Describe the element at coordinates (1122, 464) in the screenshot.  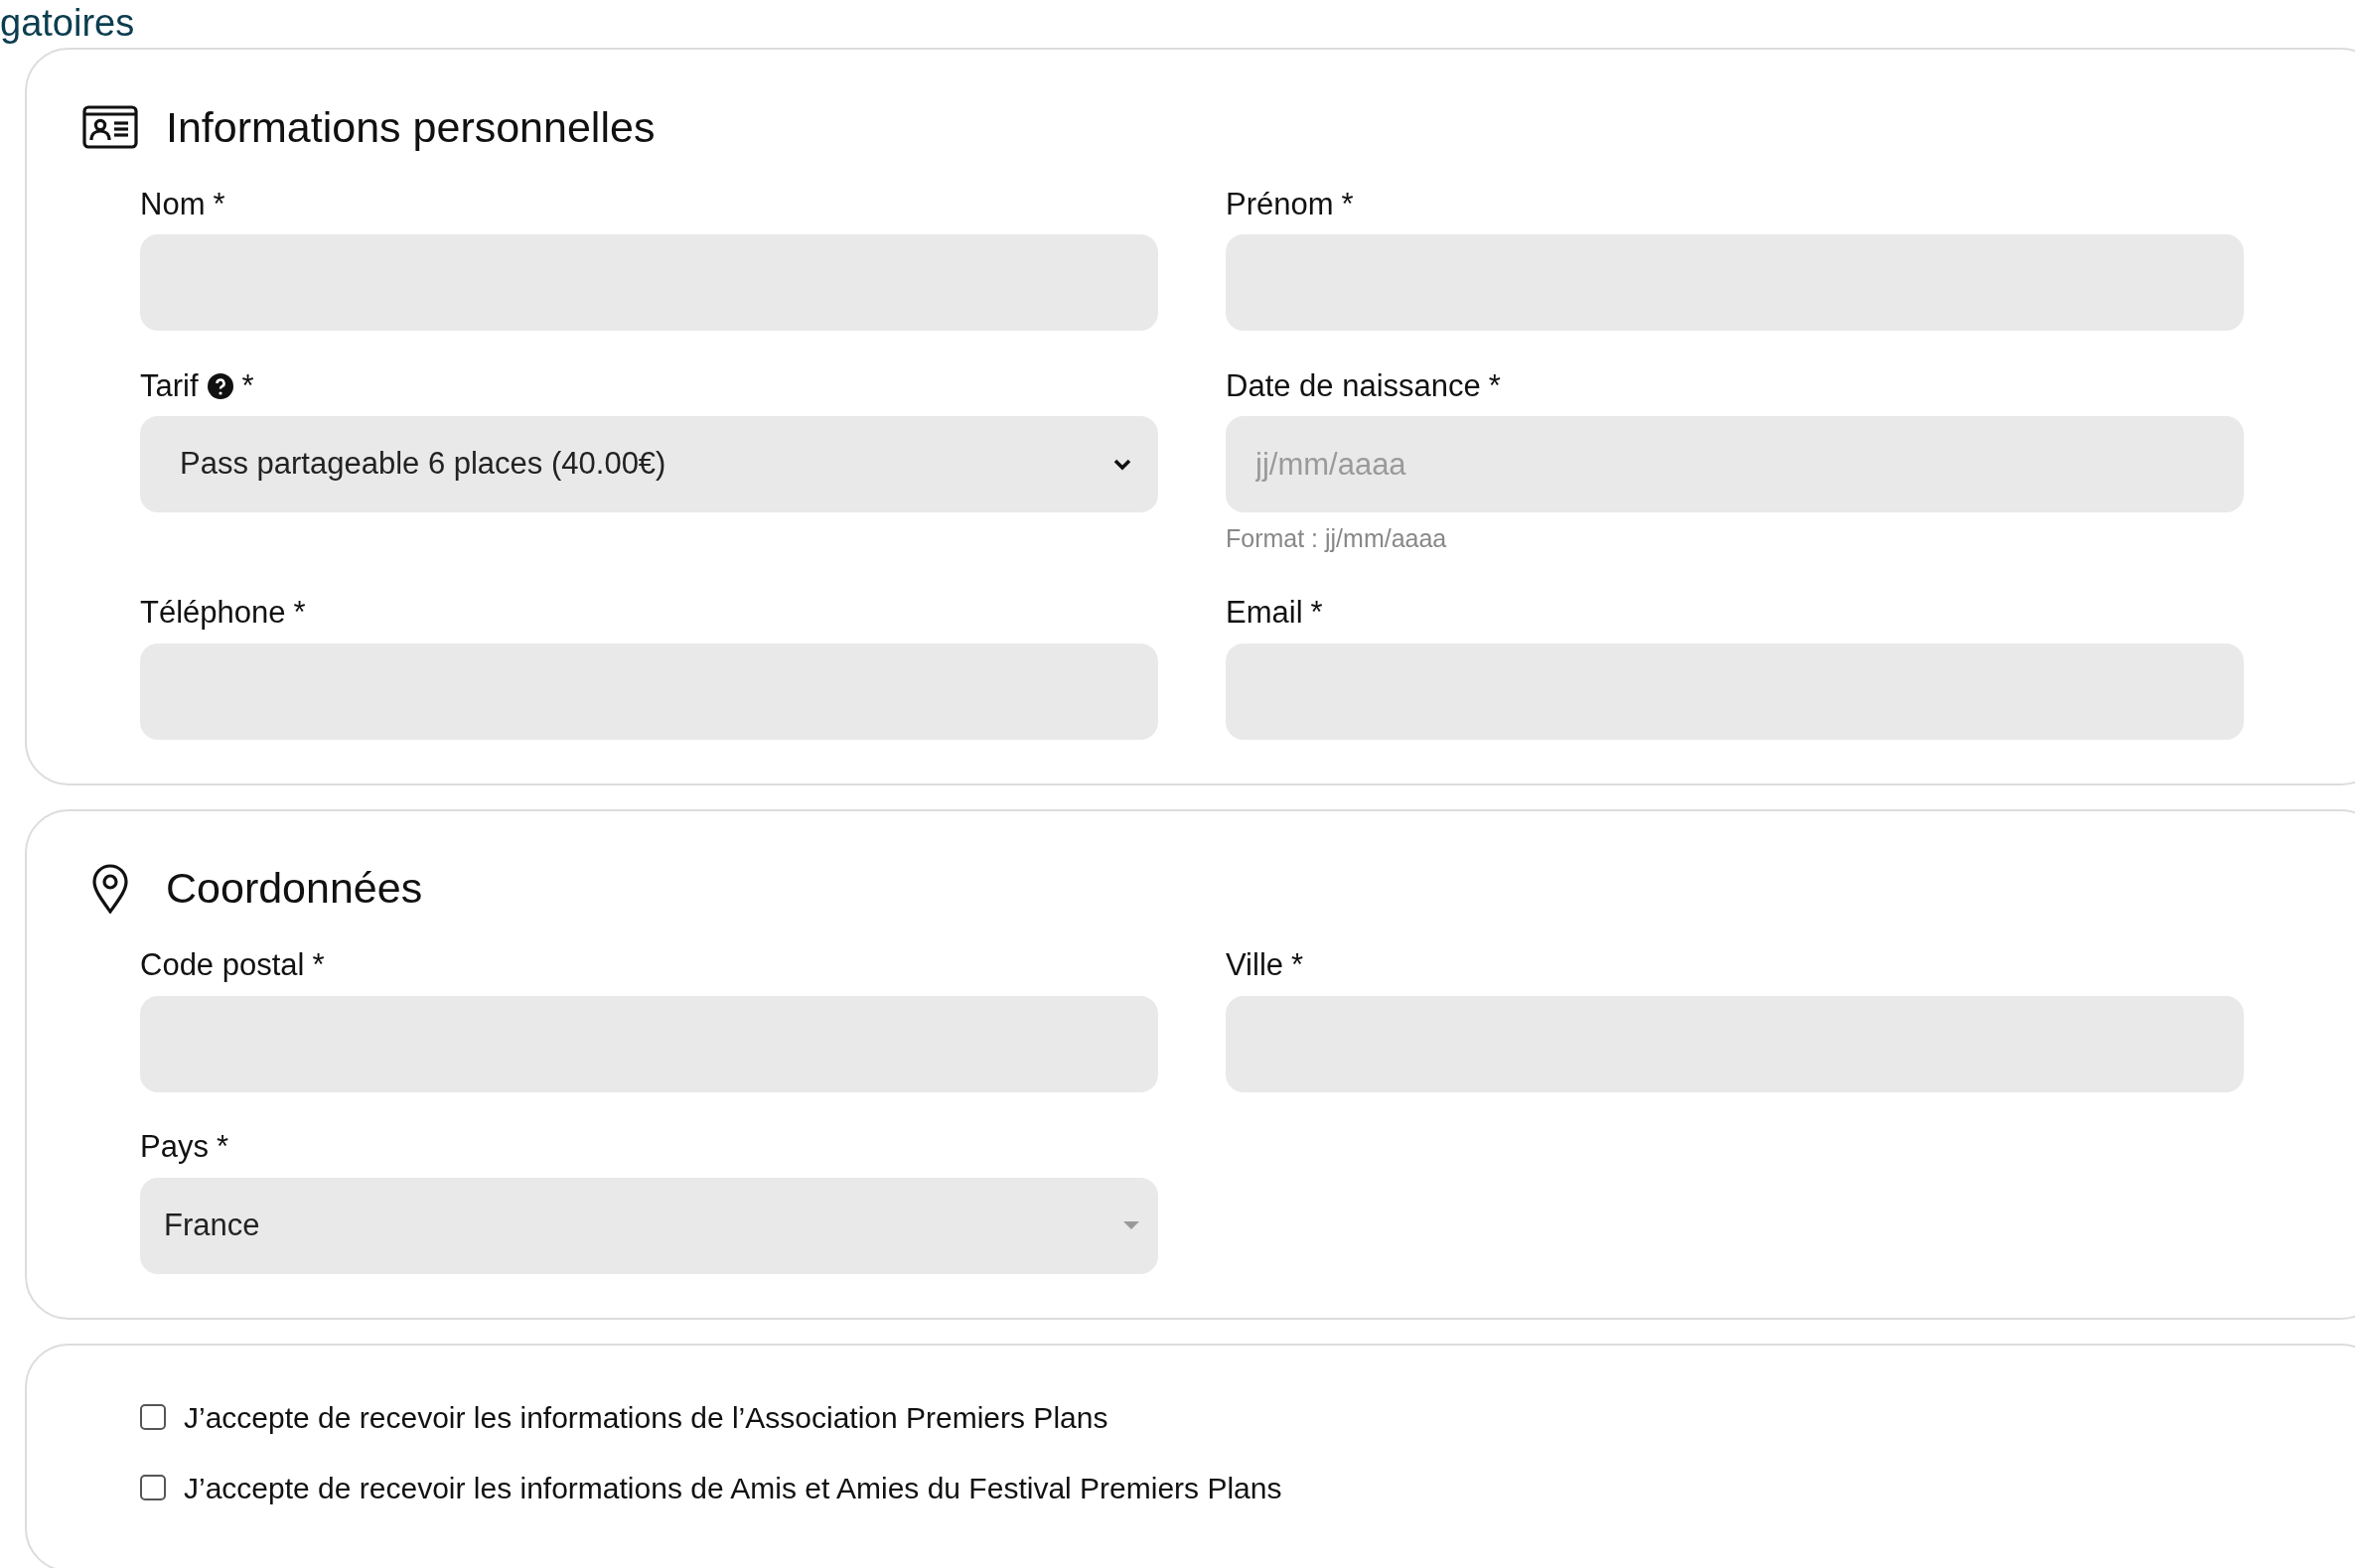
I see `chevron-down-icon` at that location.